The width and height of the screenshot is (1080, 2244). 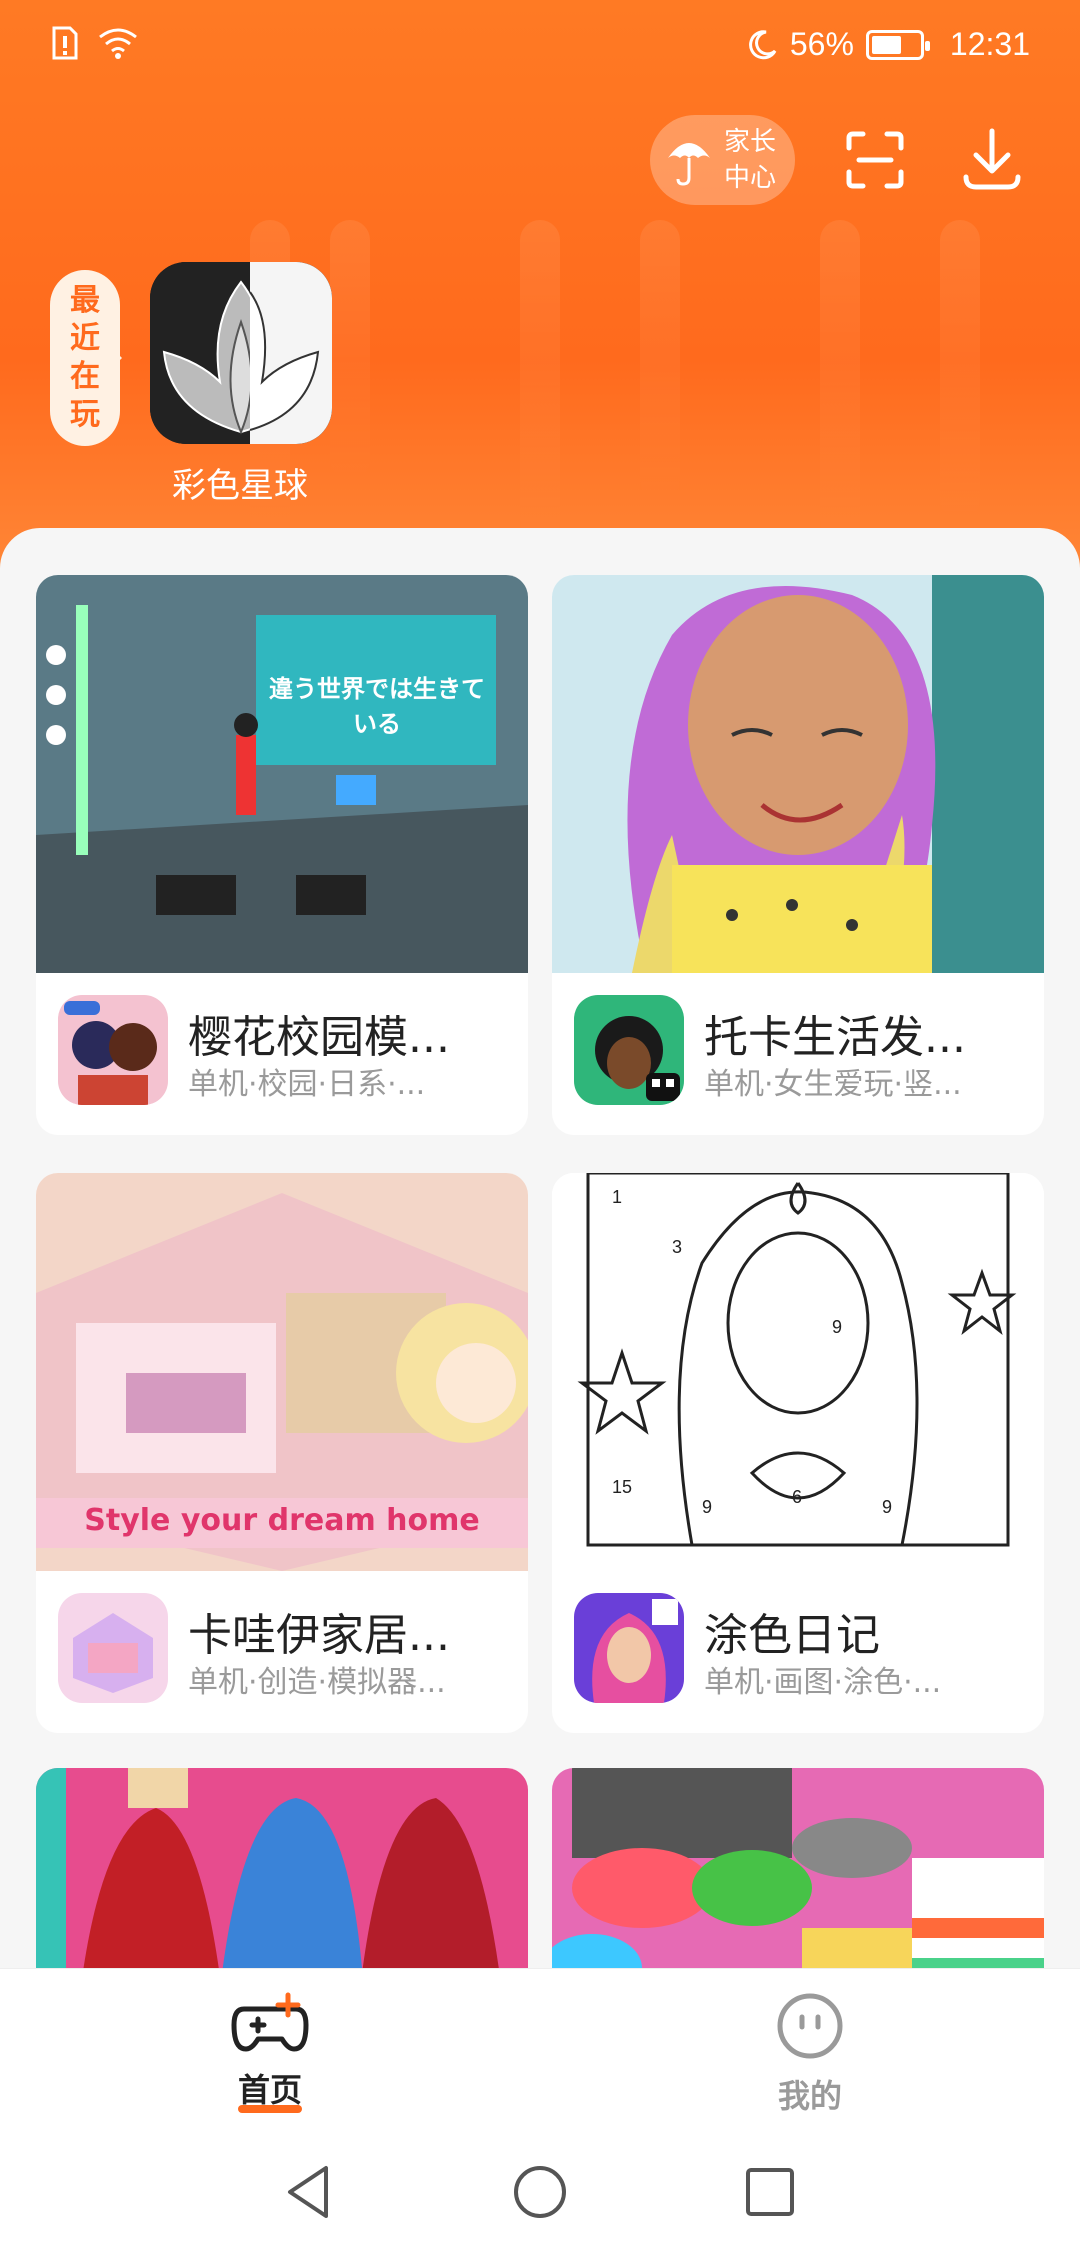 I want to click on download-icon, so click(x=992, y=160).